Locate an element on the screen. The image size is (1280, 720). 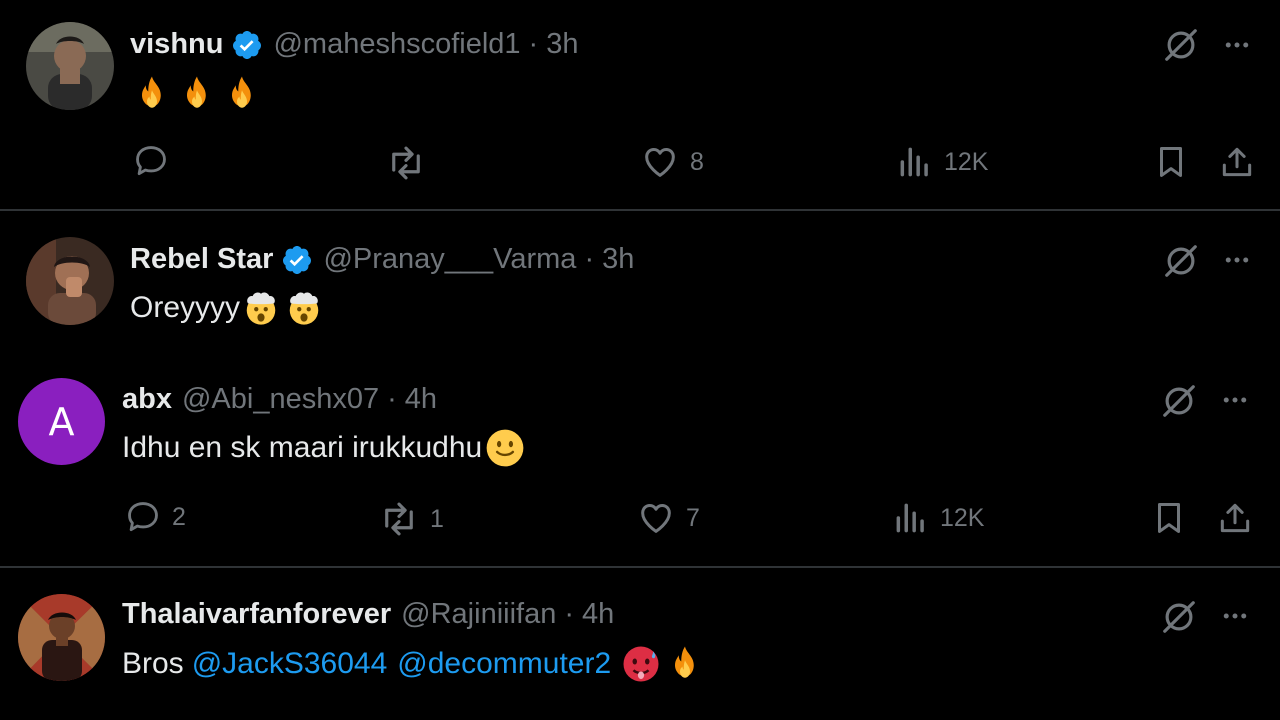
divider is located at coordinates (640, 210).